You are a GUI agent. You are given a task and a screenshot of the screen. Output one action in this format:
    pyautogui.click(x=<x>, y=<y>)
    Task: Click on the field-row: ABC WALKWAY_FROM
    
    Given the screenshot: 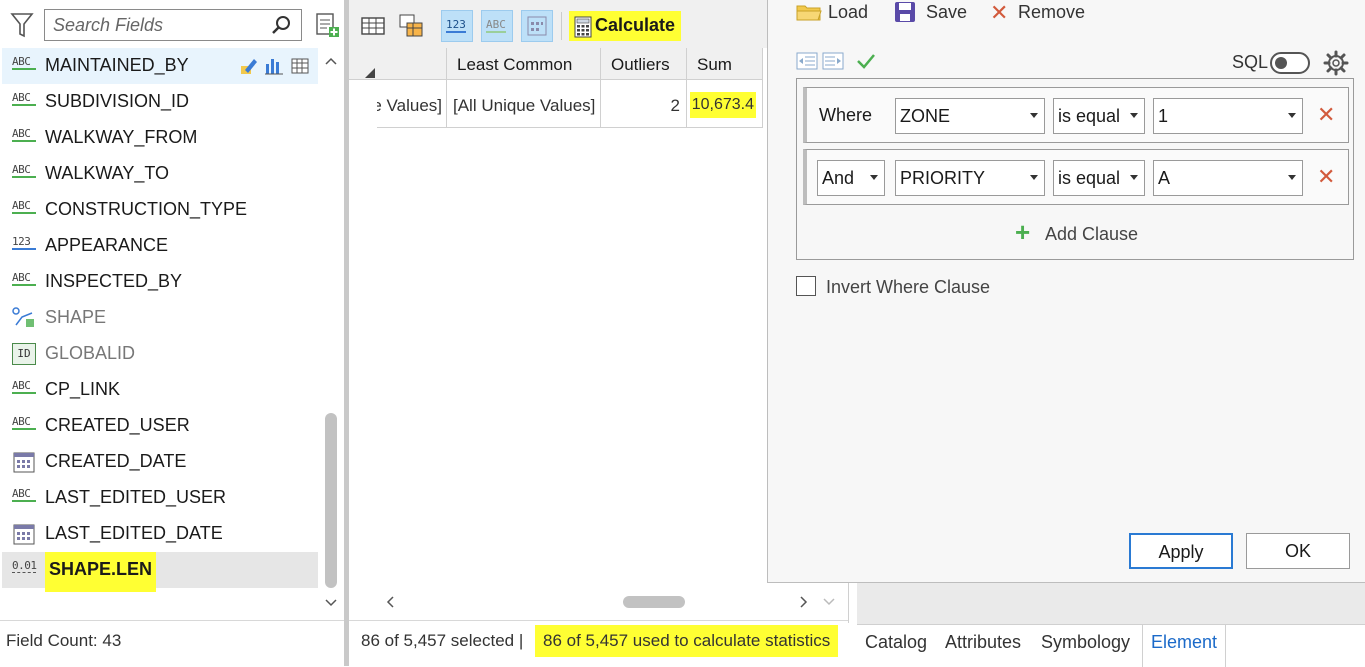 What is the action you would take?
    pyautogui.click(x=160, y=138)
    